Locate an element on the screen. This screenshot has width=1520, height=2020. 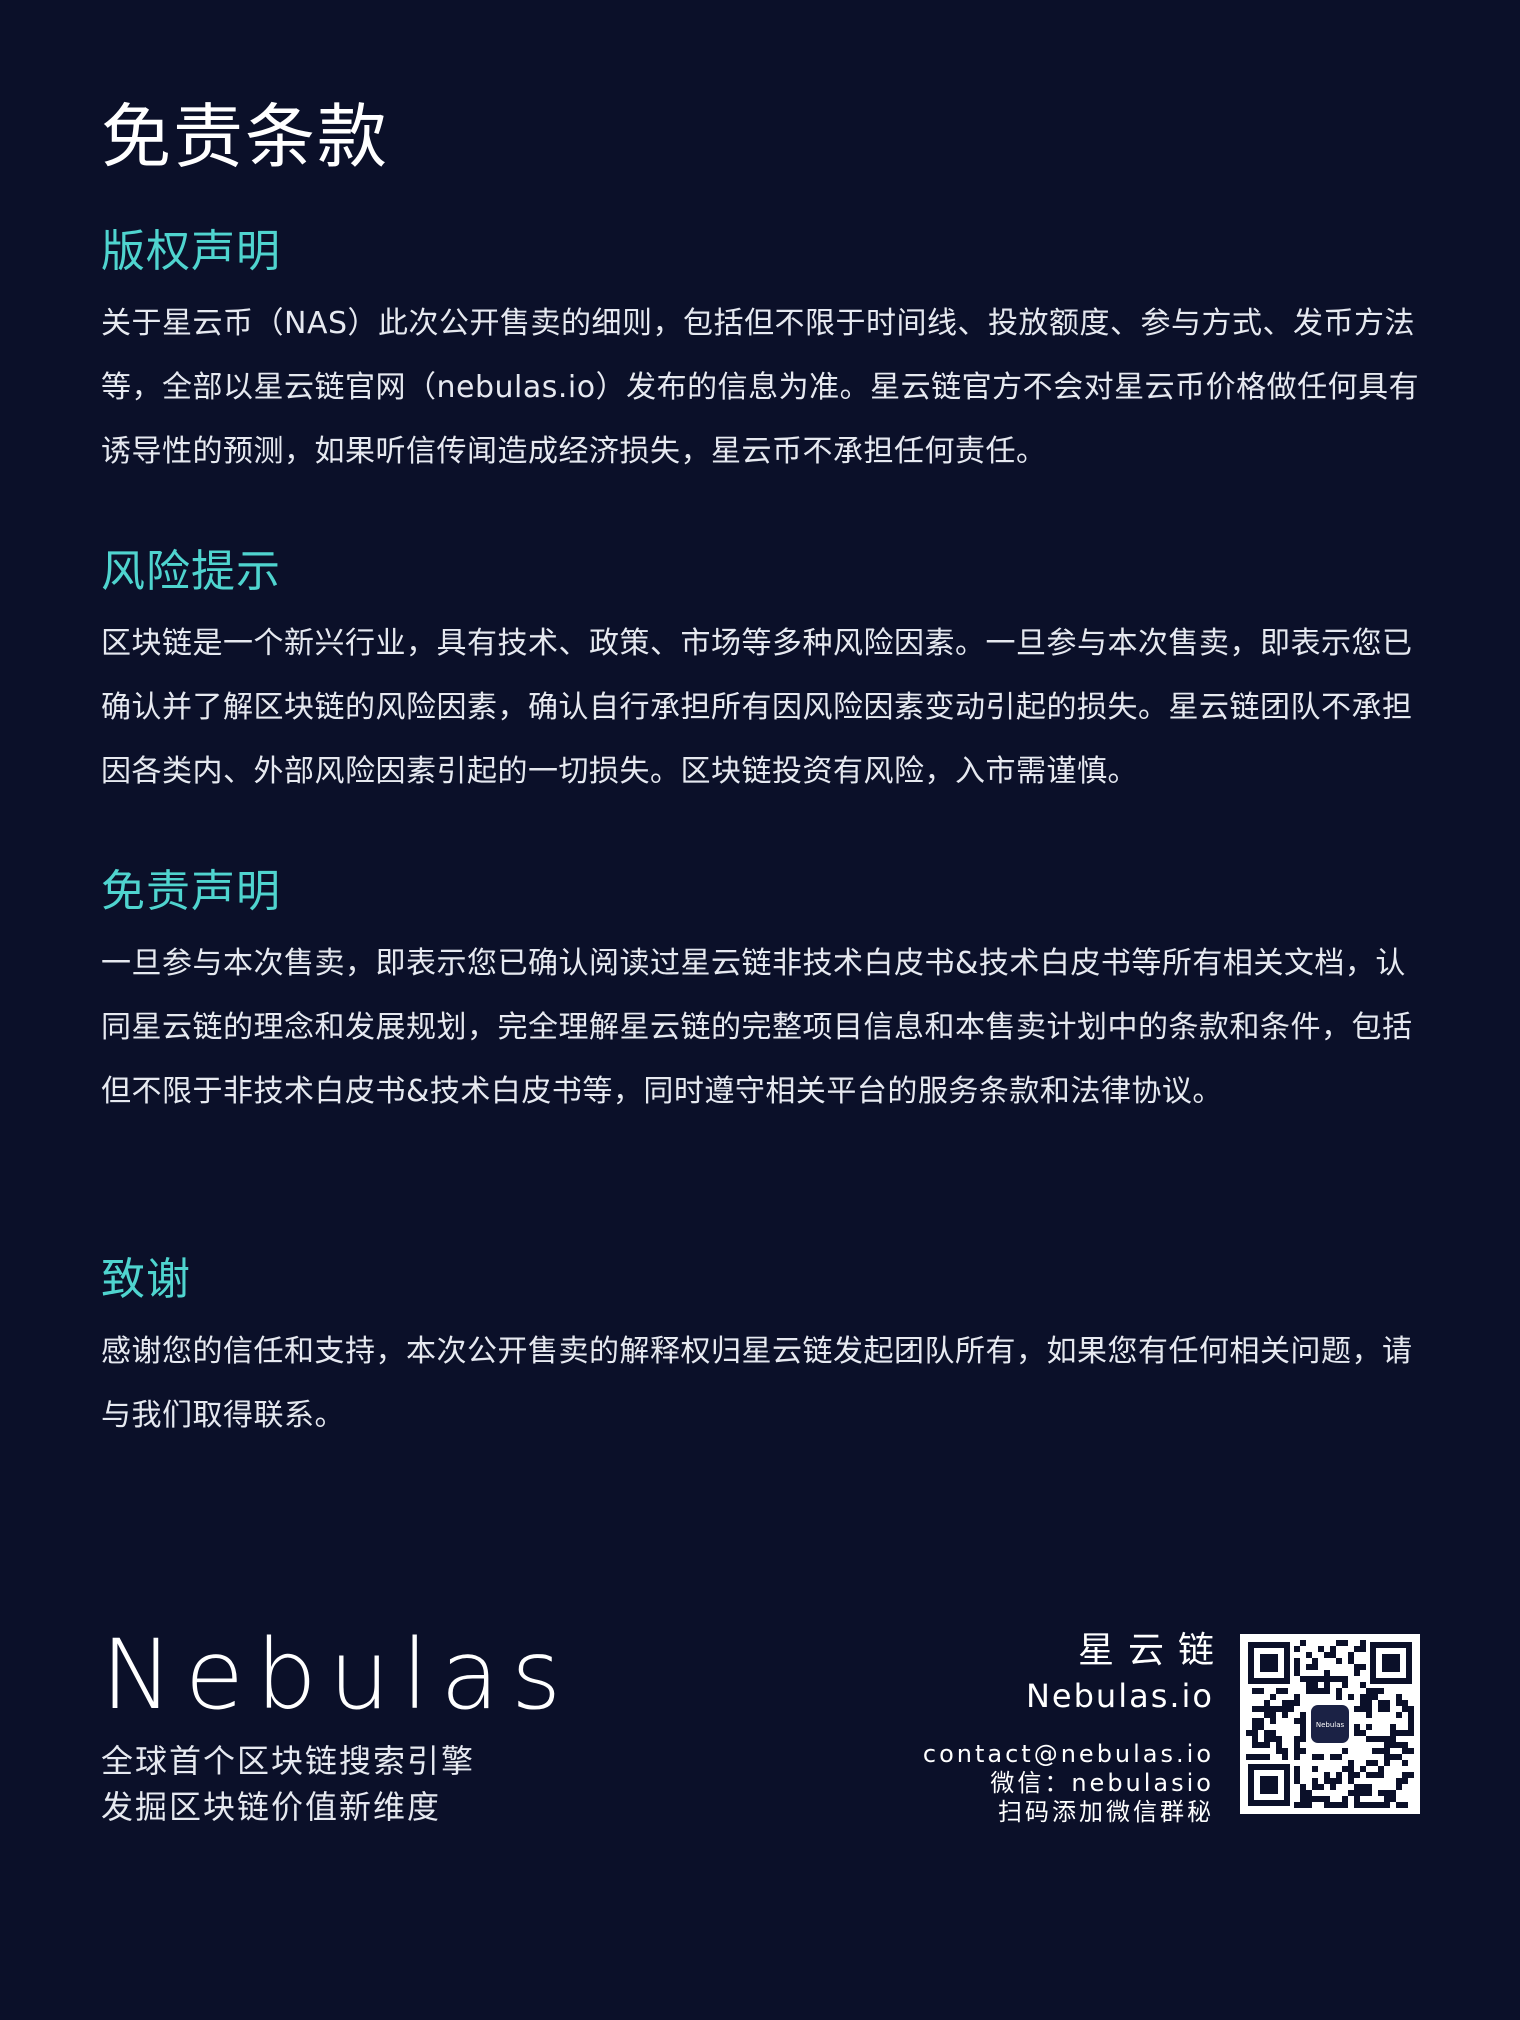
qr-code-icon: Nebulas is located at coordinates (1330, 1724).